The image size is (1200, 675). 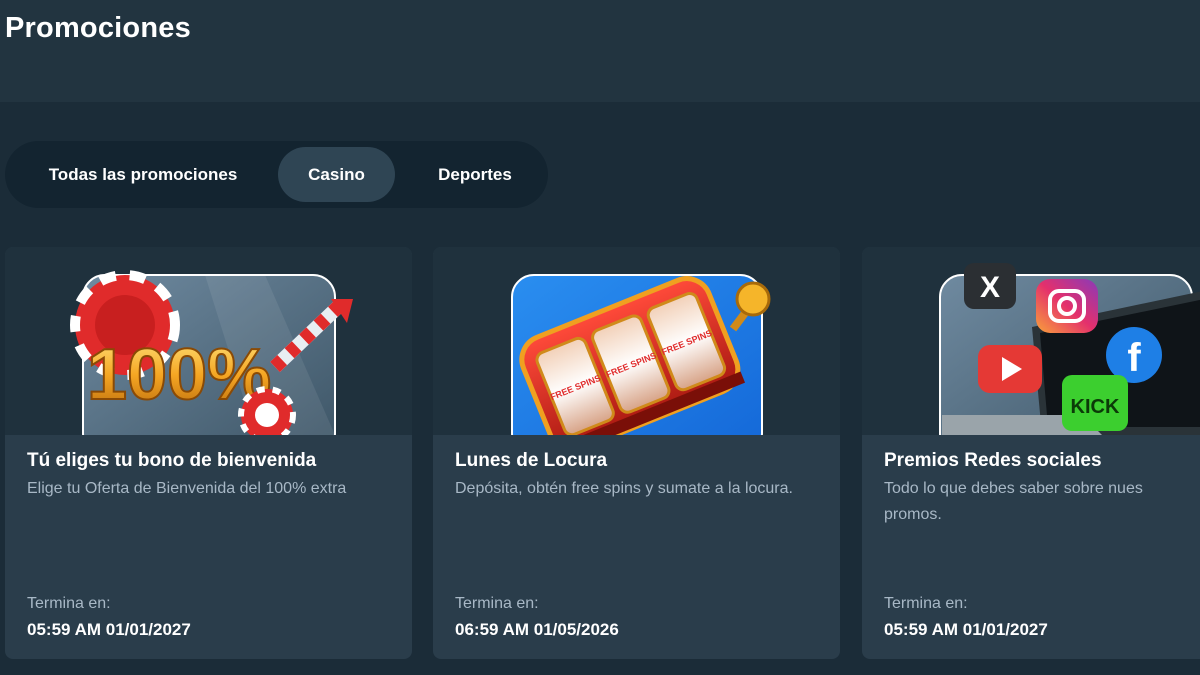 What do you see at coordinates (475, 174) in the screenshot?
I see `tab-sports: Deportes` at bounding box center [475, 174].